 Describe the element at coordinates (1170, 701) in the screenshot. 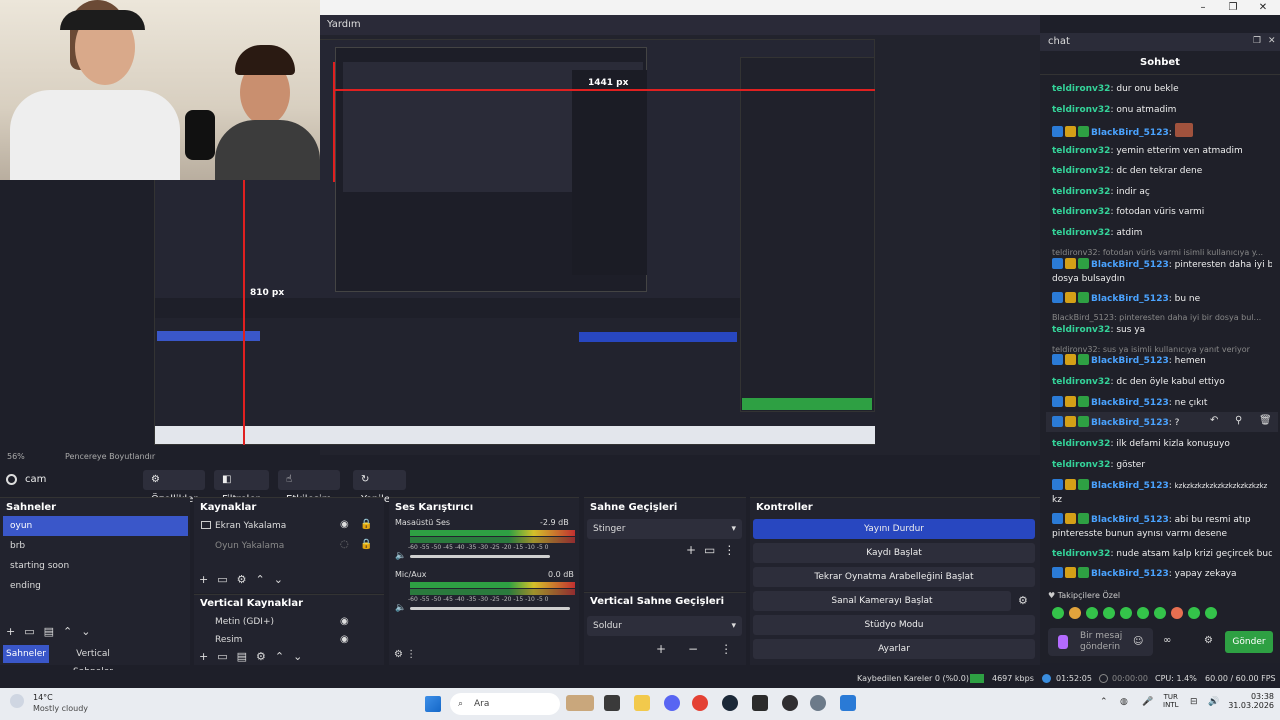

I see `language-indicator: TUR INTL` at that location.